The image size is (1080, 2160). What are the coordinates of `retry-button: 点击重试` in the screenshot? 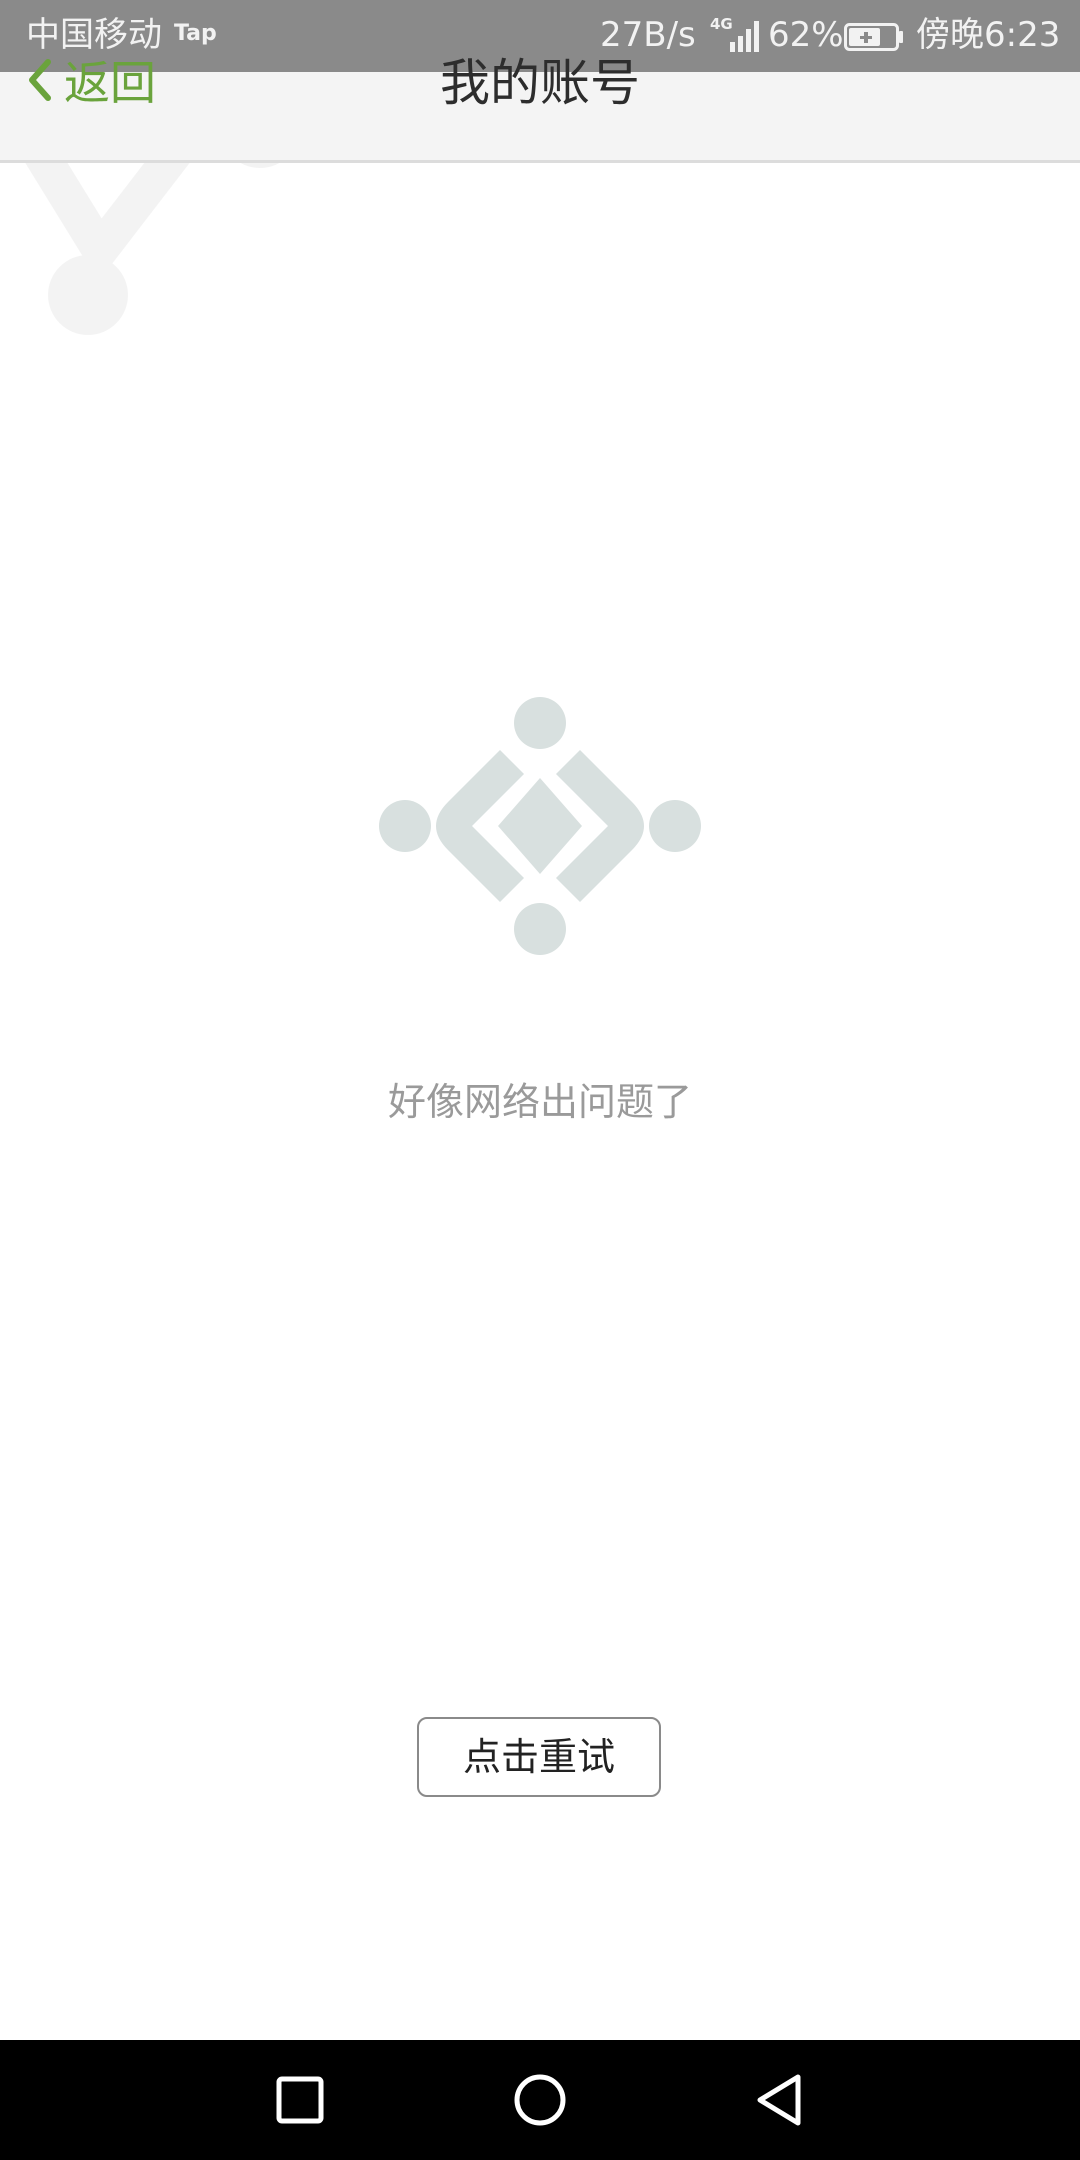 It's located at (539, 1757).